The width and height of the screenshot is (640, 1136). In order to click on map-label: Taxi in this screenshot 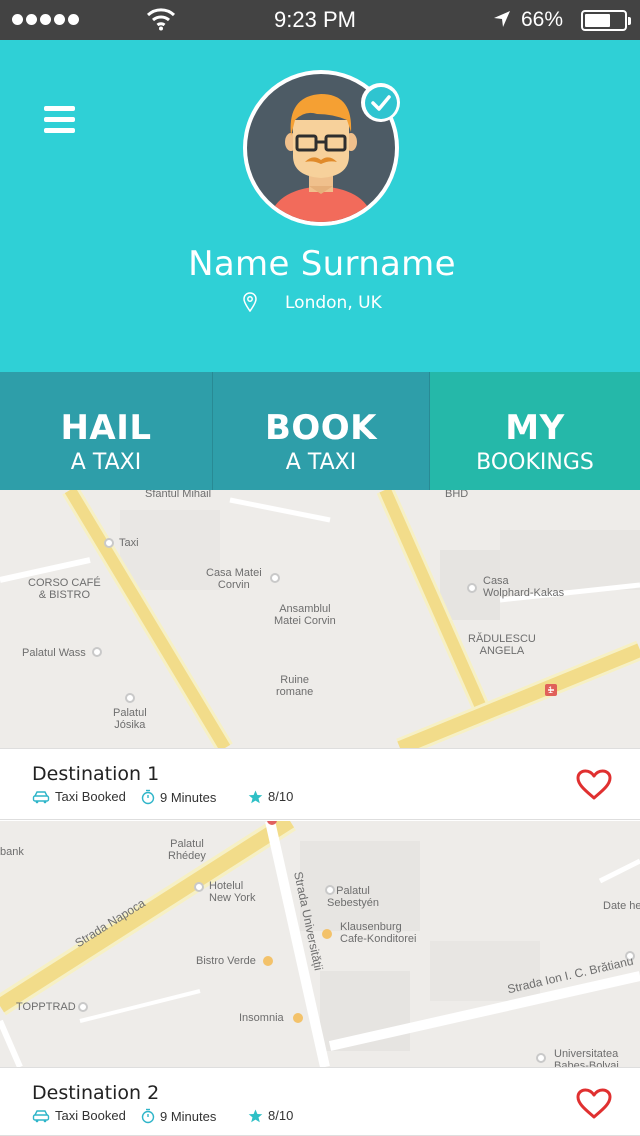, I will do `click(129, 543)`.